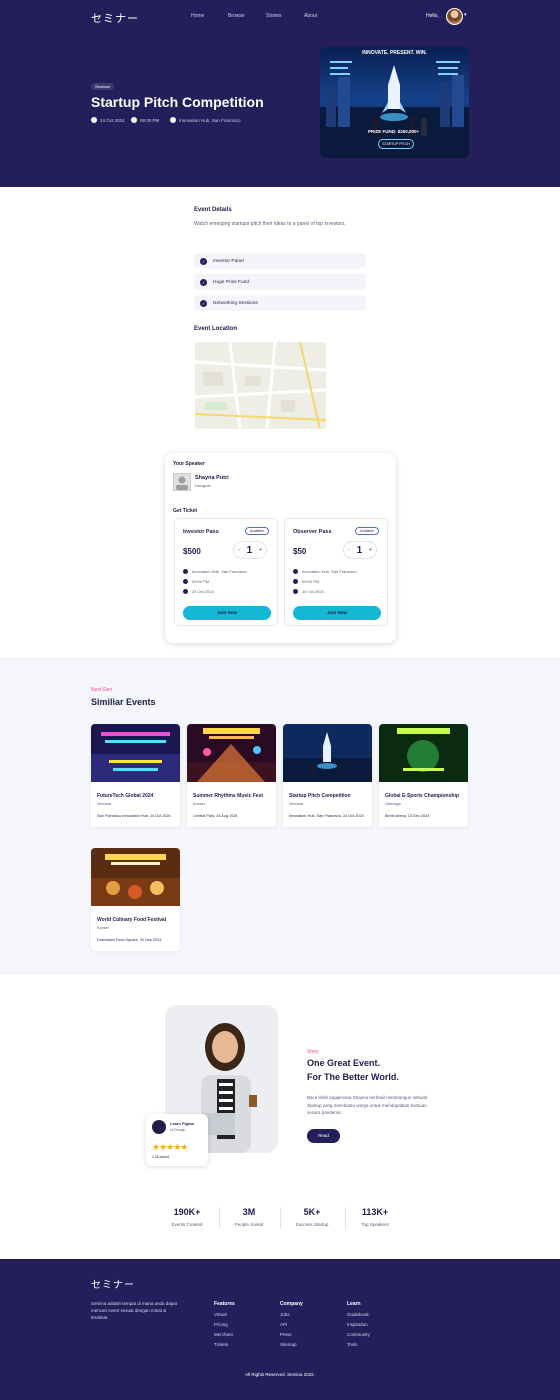 This screenshot has height=1400, width=560. Describe the element at coordinates (212, 478) in the screenshot. I see `speaker-name: Shayna Putri` at that location.